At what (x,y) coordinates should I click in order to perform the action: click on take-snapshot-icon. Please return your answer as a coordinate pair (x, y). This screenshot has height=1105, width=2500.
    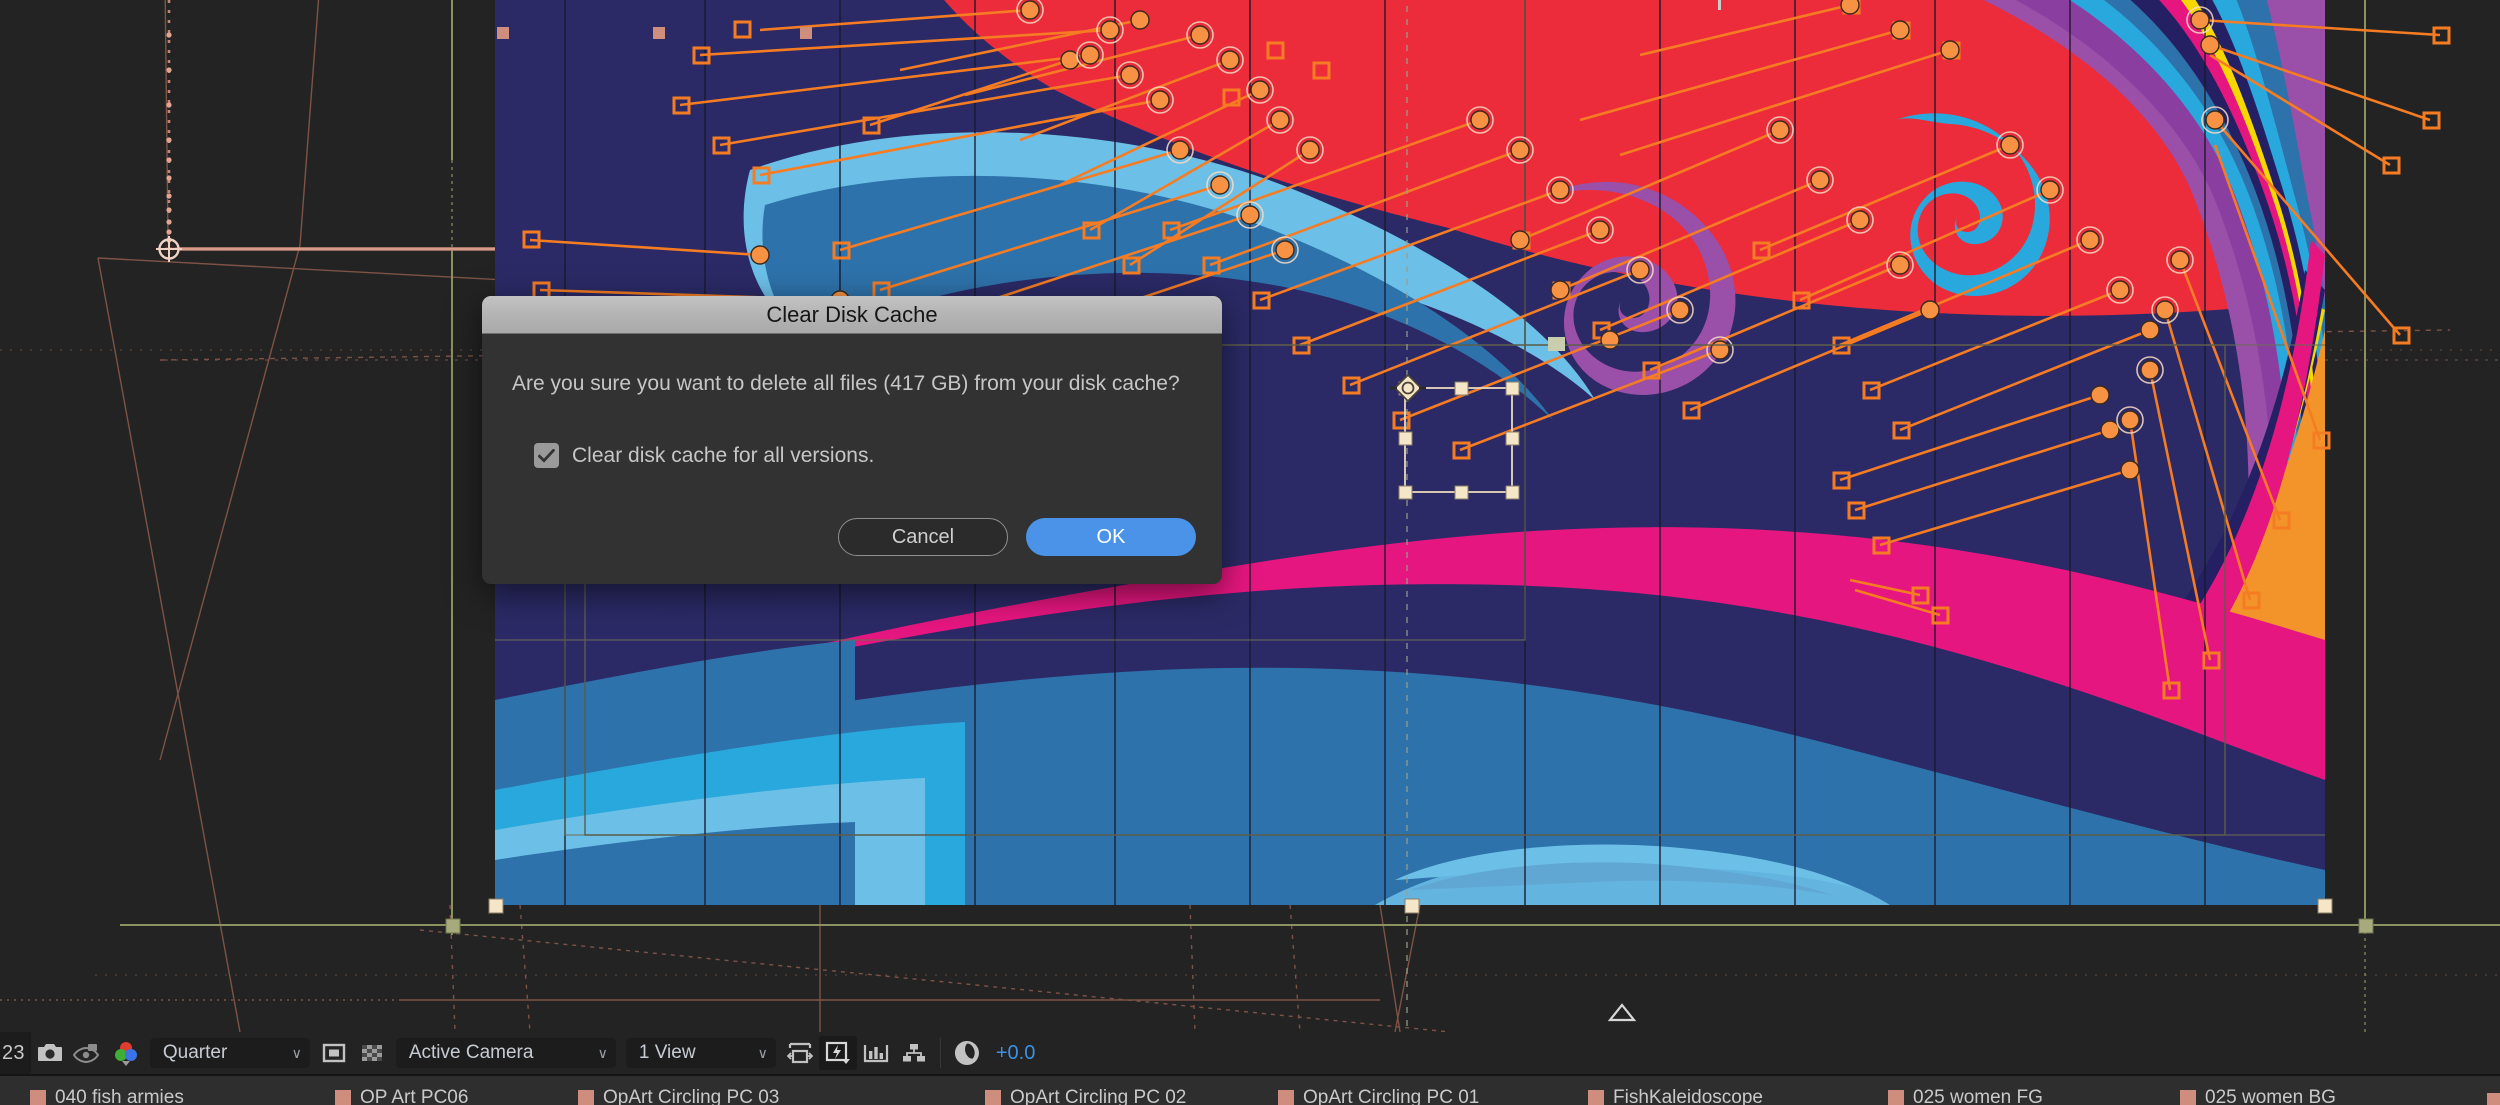
    Looking at the image, I should click on (50, 1053).